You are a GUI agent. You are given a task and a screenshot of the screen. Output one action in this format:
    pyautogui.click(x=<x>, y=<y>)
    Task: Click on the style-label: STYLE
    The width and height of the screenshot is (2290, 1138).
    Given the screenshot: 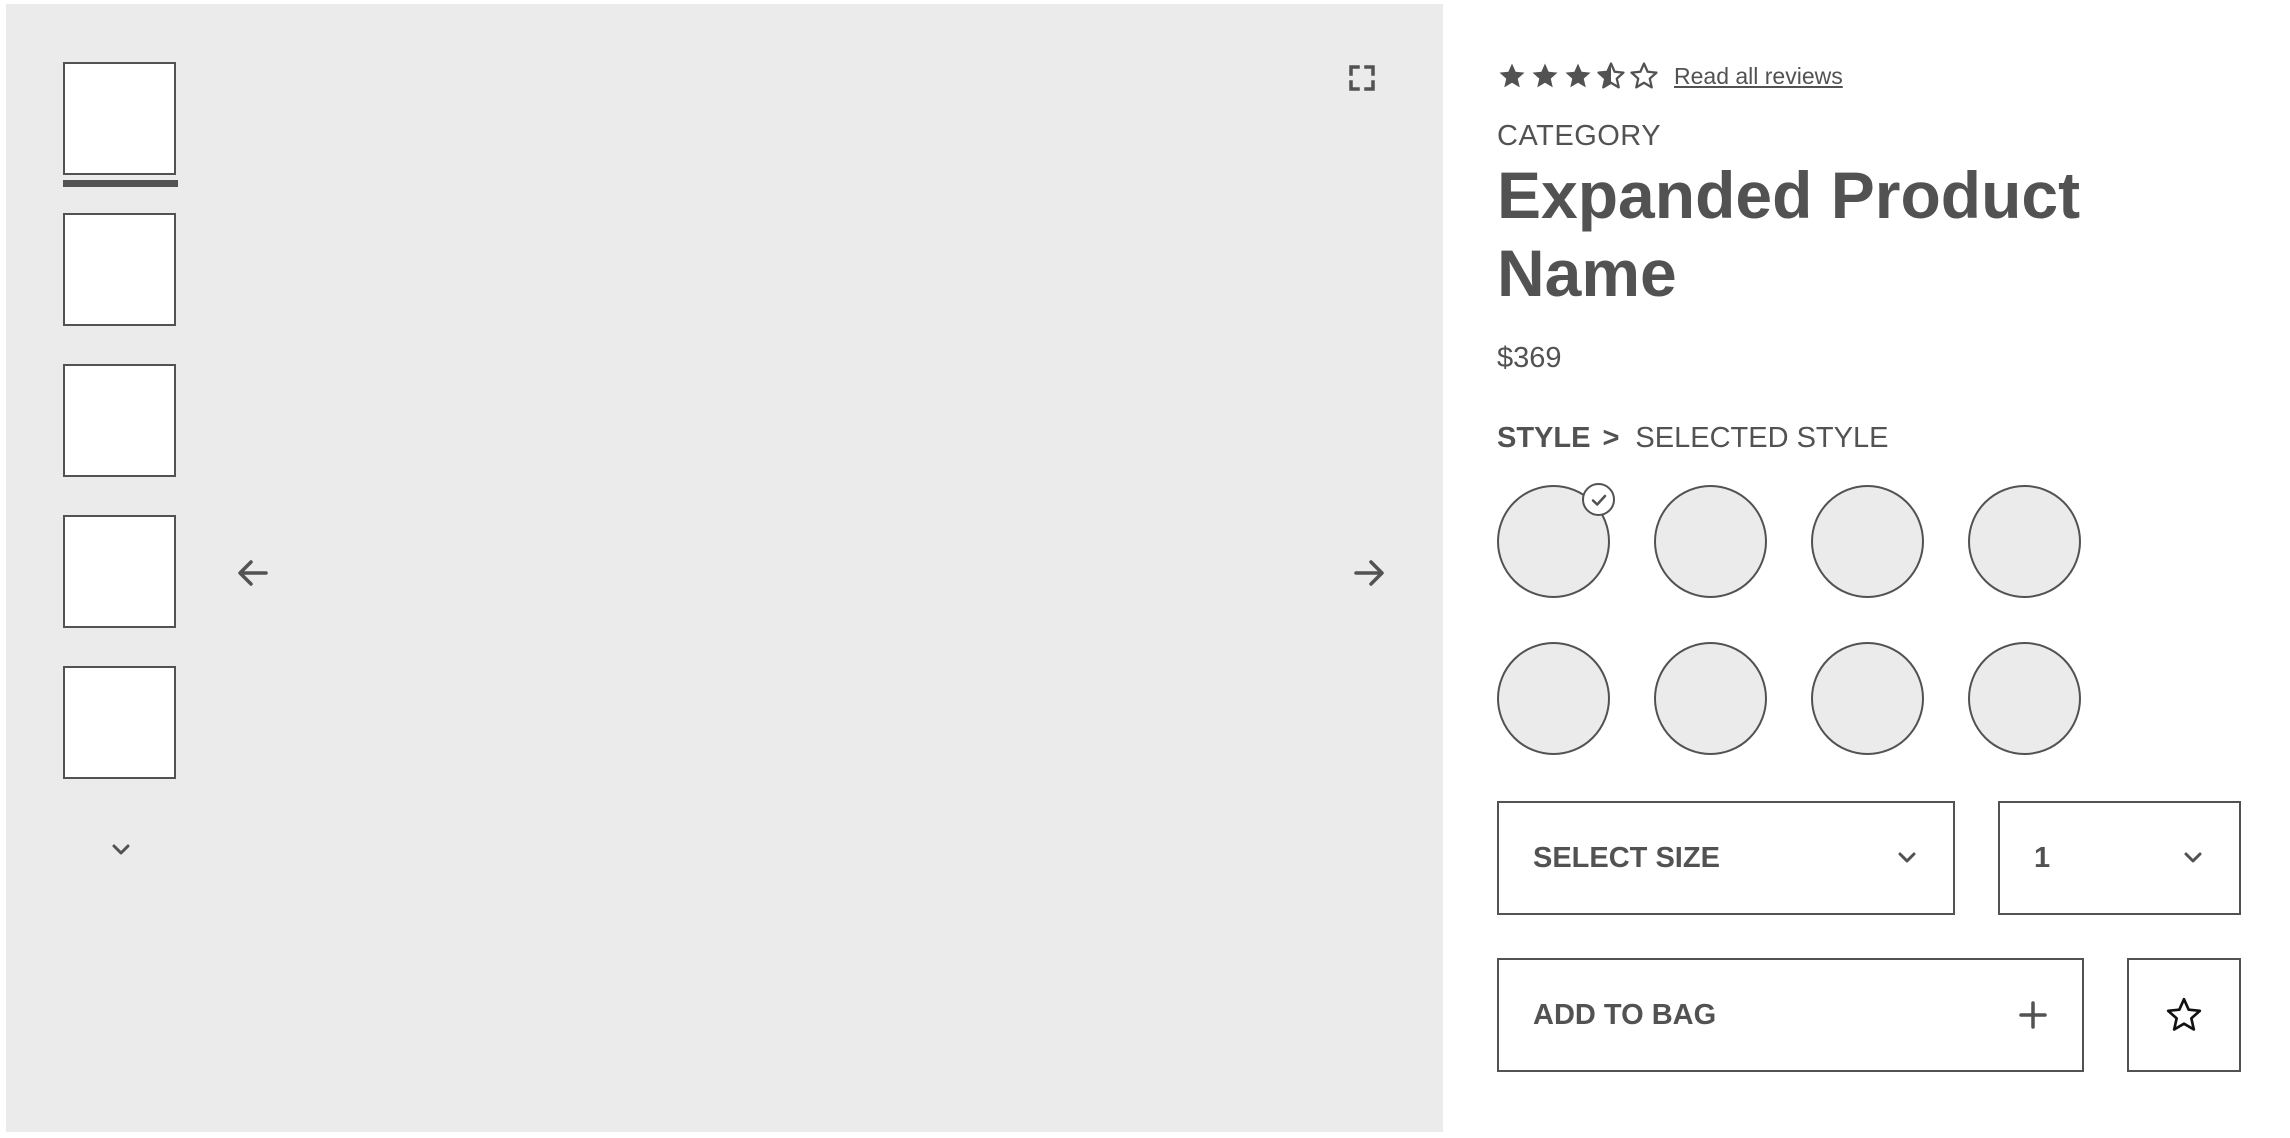 What is the action you would take?
    pyautogui.click(x=1544, y=438)
    